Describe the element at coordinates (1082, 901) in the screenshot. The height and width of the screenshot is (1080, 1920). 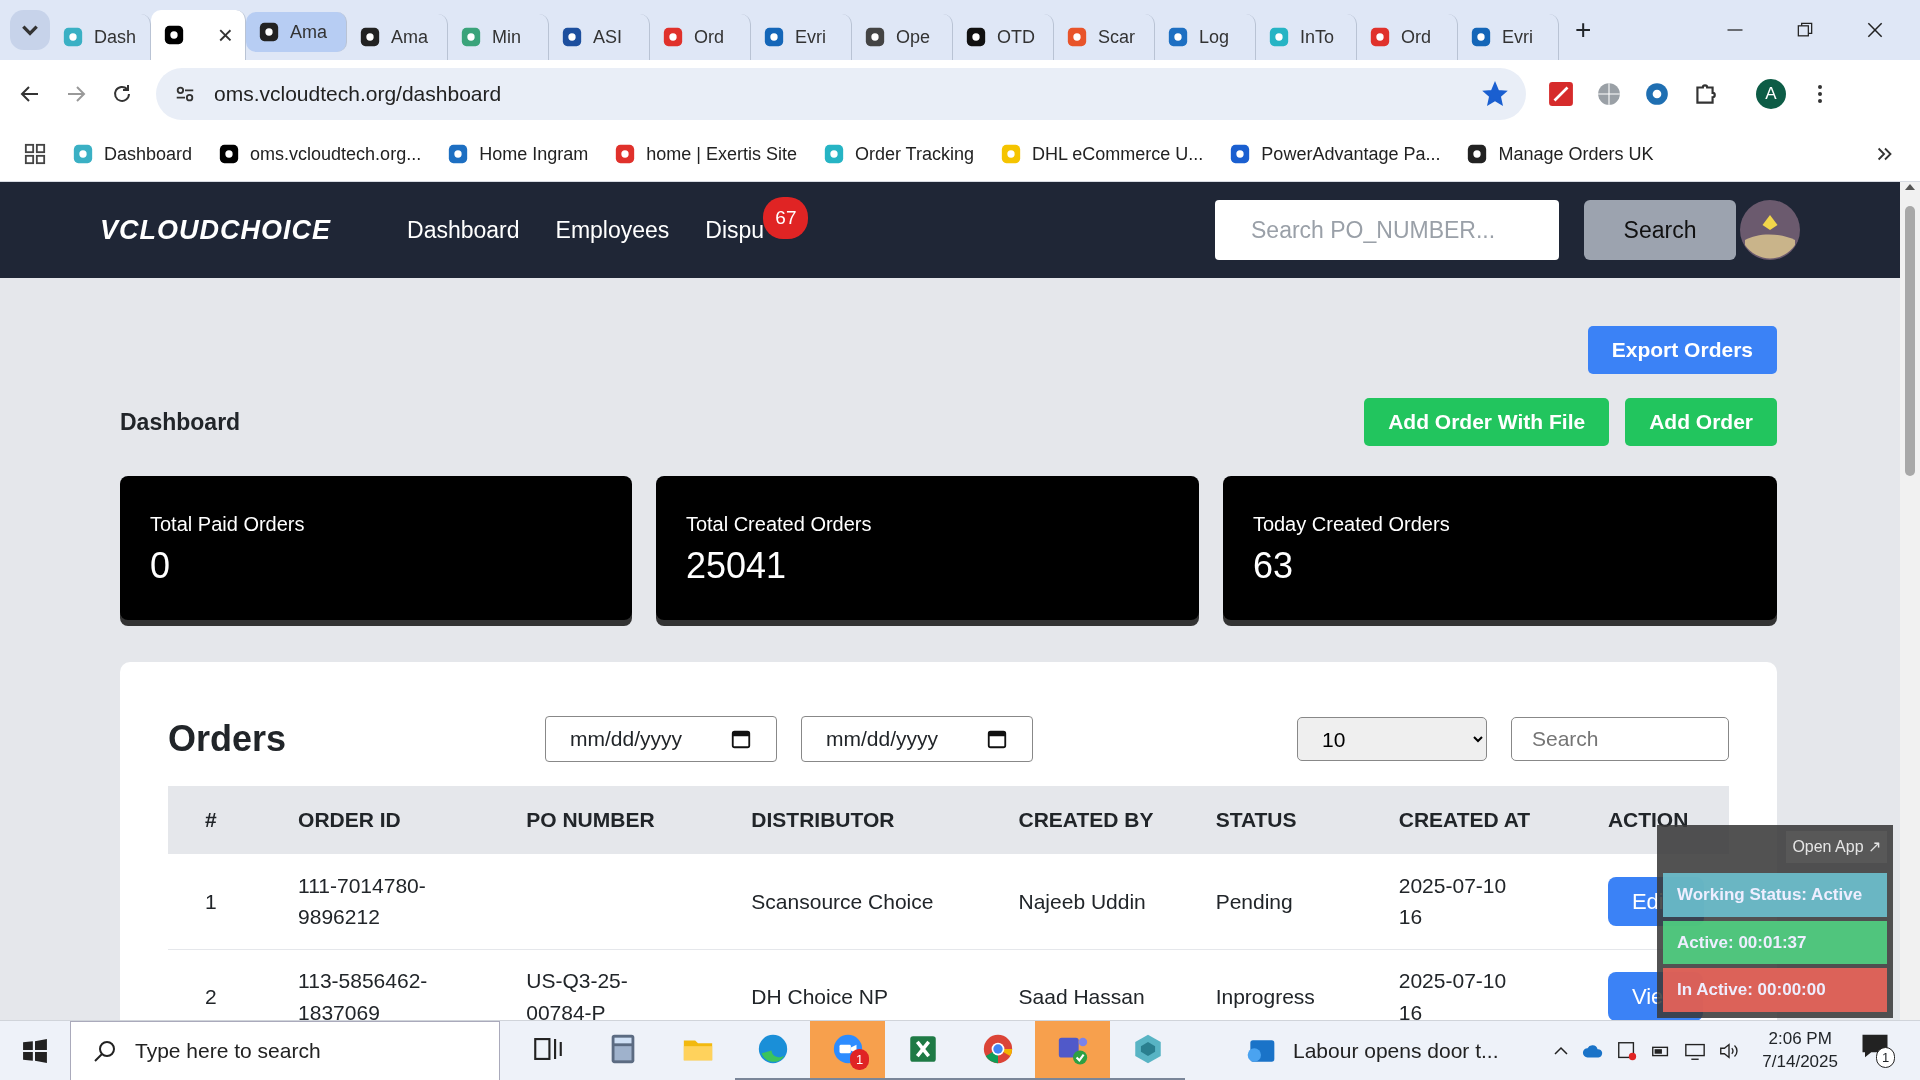
I see `table-cell-text: Najeeb Uddin` at that location.